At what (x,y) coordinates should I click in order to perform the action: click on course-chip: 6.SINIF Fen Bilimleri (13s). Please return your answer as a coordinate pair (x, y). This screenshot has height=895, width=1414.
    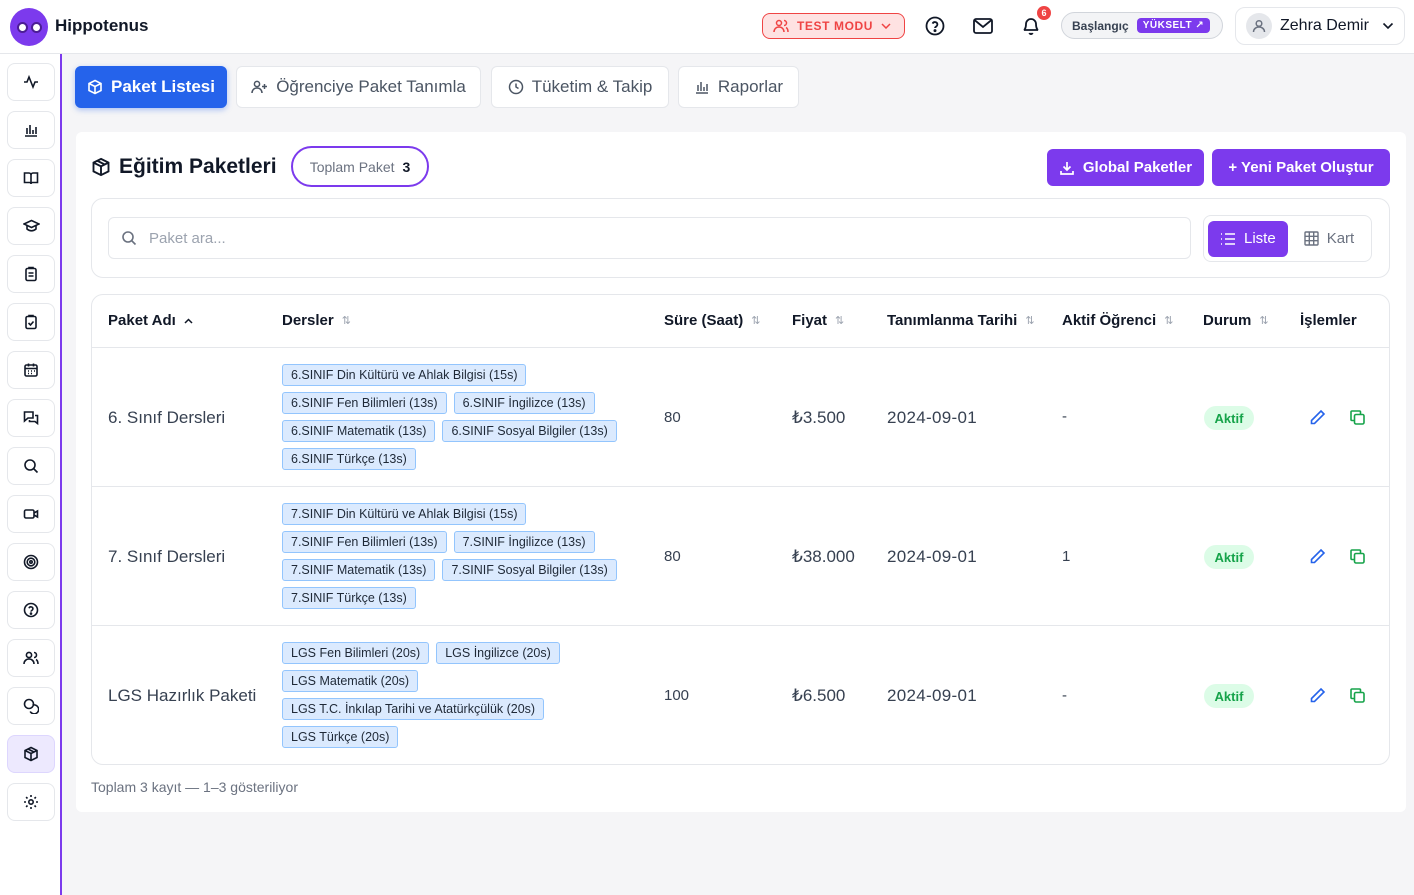
    Looking at the image, I should click on (364, 403).